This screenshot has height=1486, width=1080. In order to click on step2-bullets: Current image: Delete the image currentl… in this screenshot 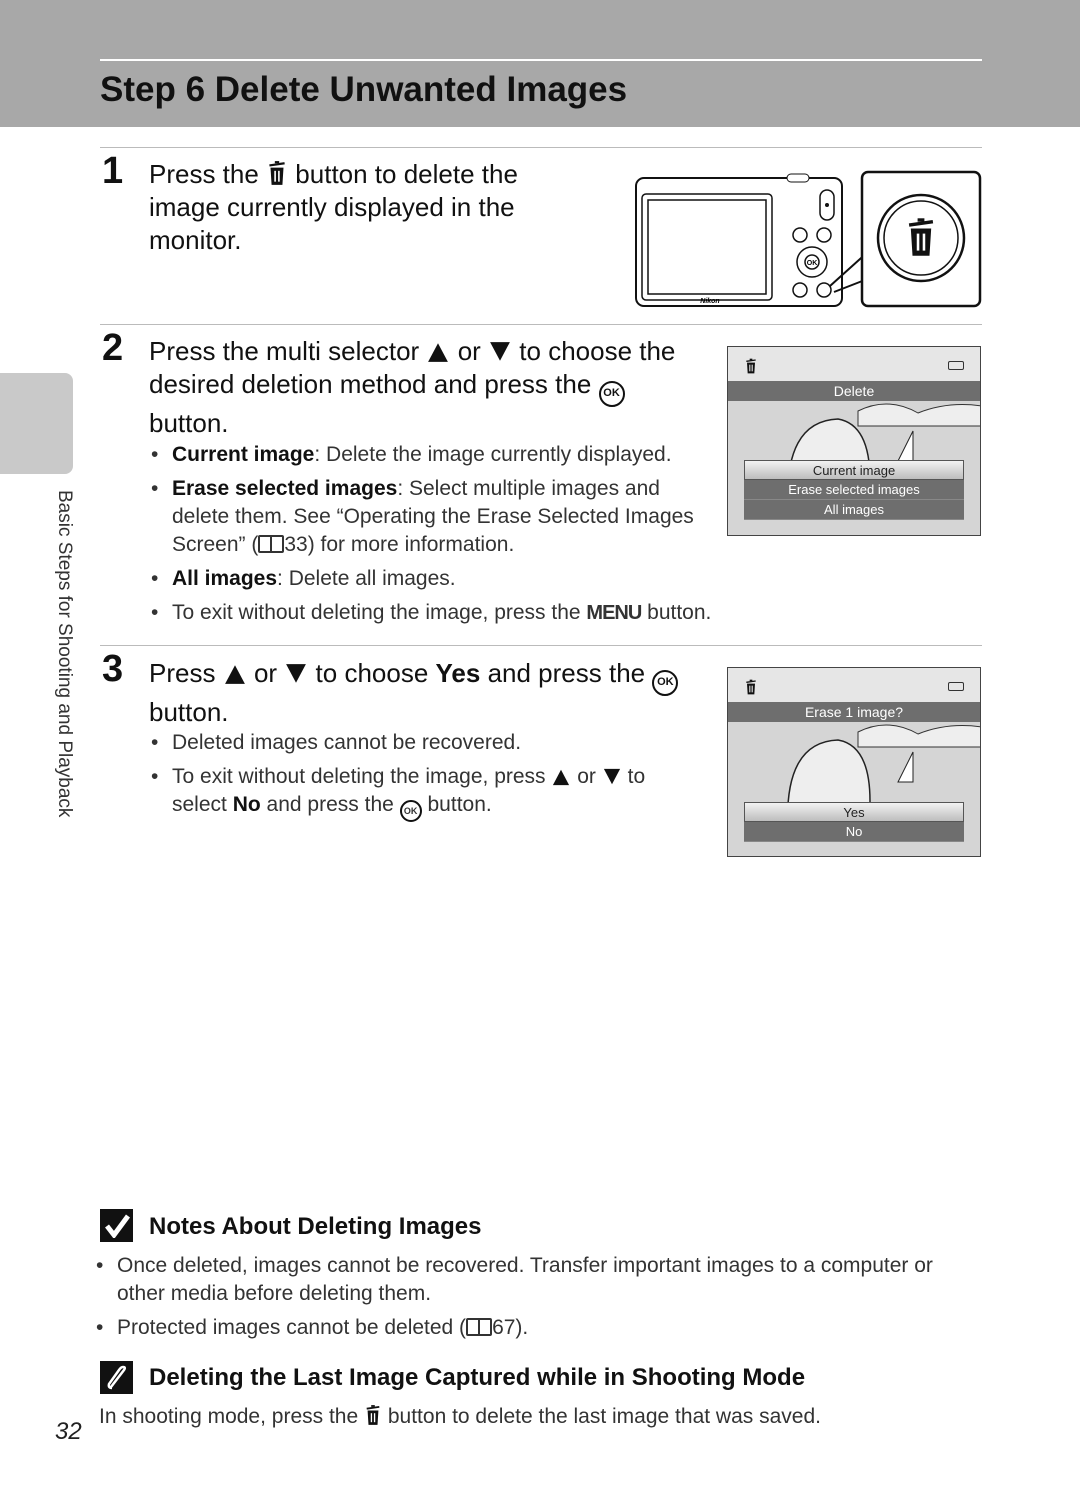, I will do `click(436, 537)`.